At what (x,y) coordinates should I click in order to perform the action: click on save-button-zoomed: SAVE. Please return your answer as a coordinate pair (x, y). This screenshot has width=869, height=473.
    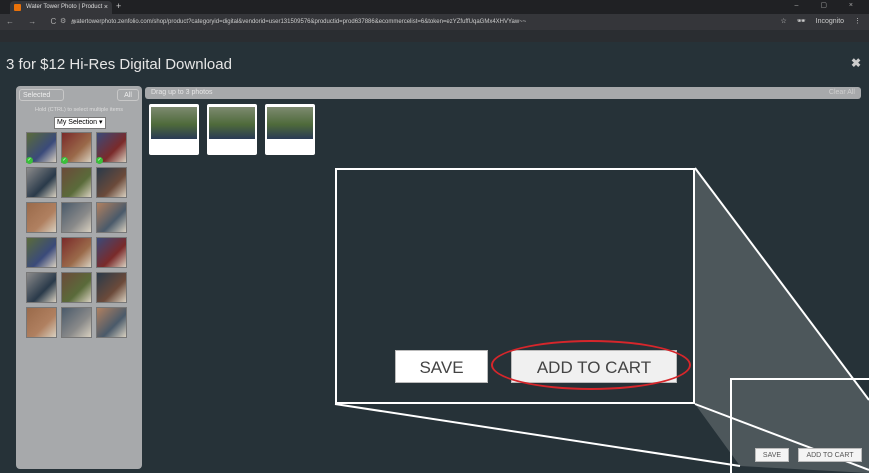
    Looking at the image, I should click on (441, 366).